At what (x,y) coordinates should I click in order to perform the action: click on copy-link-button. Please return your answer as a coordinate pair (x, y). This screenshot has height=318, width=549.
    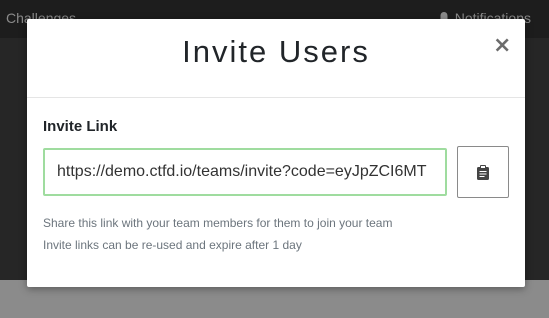
    Looking at the image, I should click on (483, 172).